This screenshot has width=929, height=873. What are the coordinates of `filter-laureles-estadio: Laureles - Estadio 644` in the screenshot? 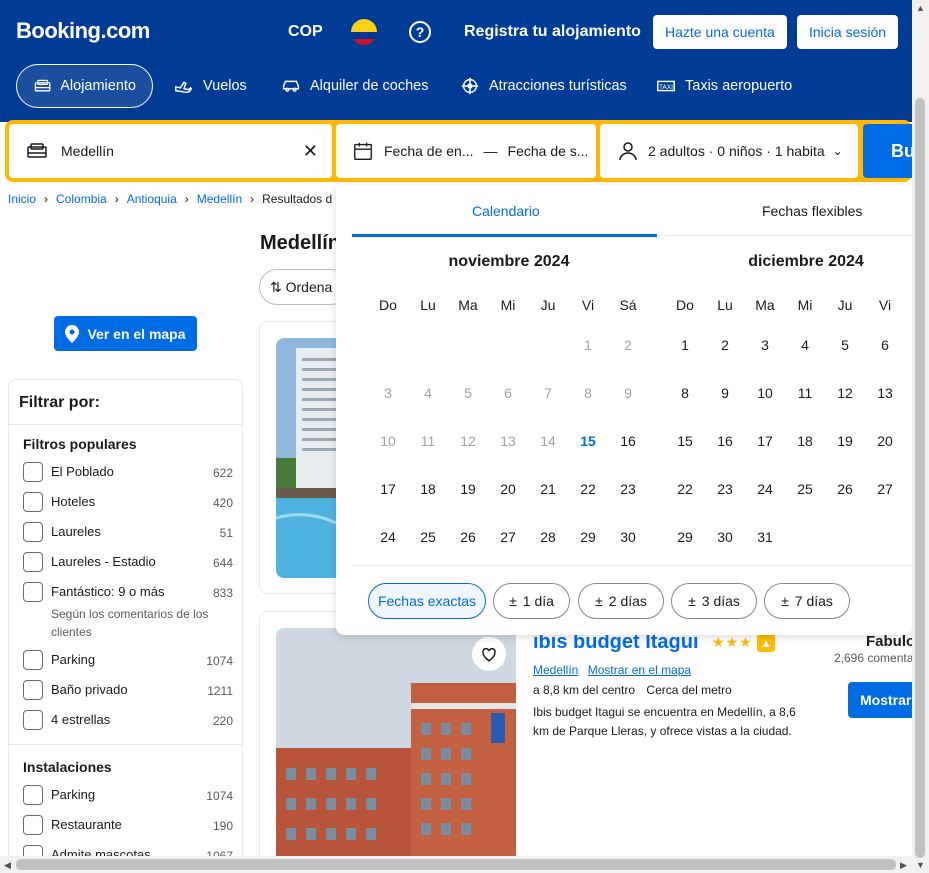 It's located at (128, 562).